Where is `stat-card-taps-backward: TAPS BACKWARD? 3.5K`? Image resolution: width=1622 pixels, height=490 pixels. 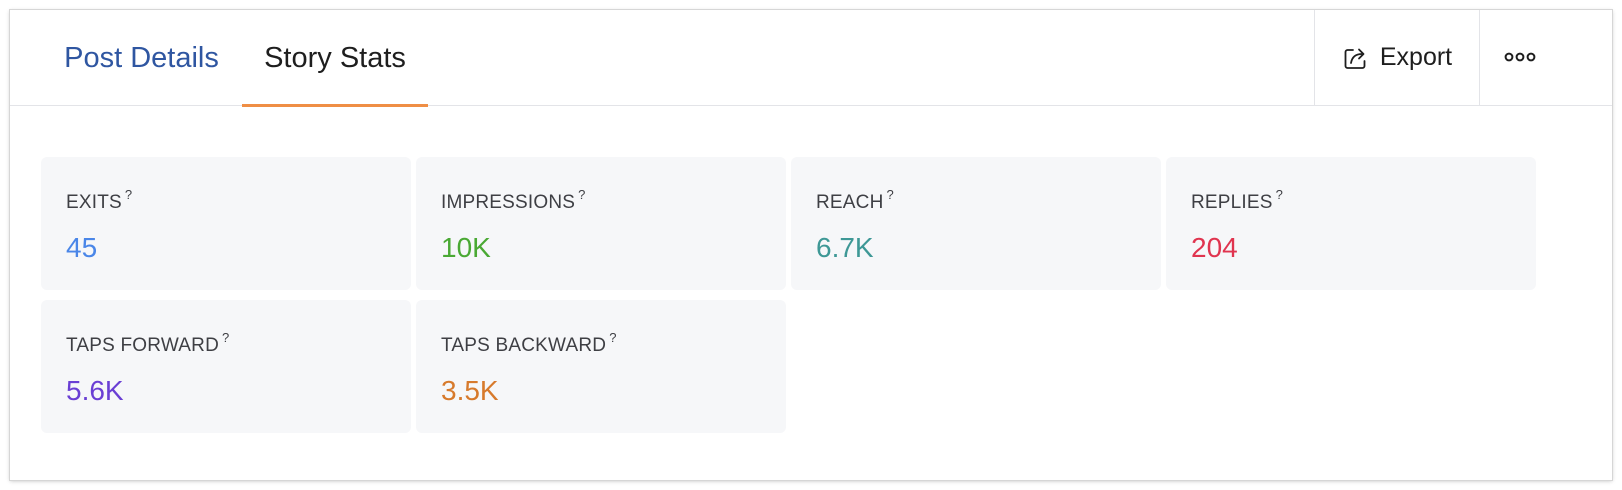 stat-card-taps-backward: TAPS BACKWARD? 3.5K is located at coordinates (601, 366).